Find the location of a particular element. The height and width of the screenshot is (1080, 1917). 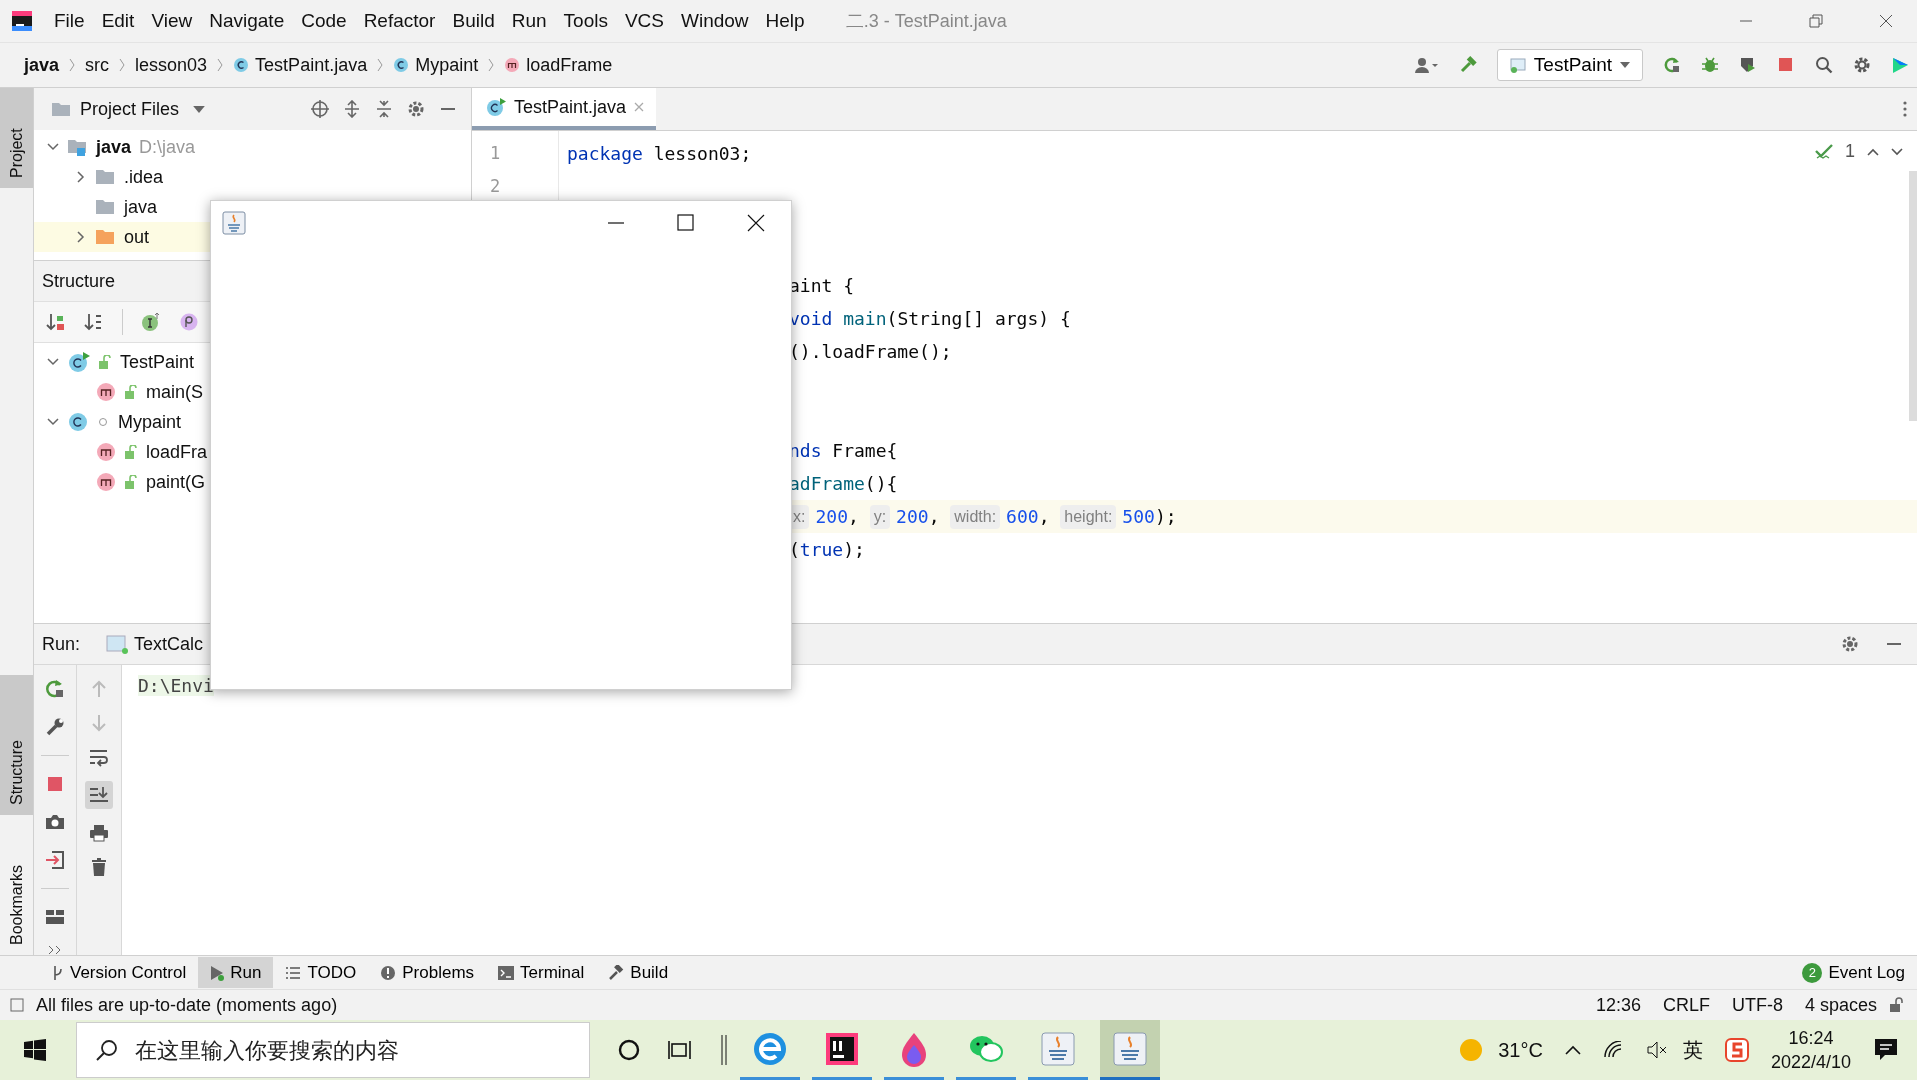

clock-time: 16:24 is located at coordinates (1811, 1038).